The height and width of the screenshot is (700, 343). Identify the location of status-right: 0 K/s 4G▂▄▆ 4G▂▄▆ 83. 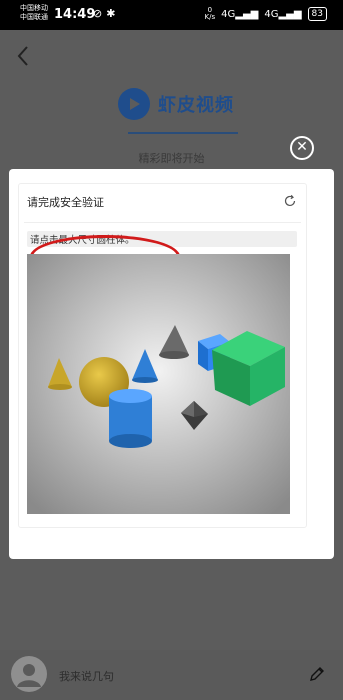
(266, 14).